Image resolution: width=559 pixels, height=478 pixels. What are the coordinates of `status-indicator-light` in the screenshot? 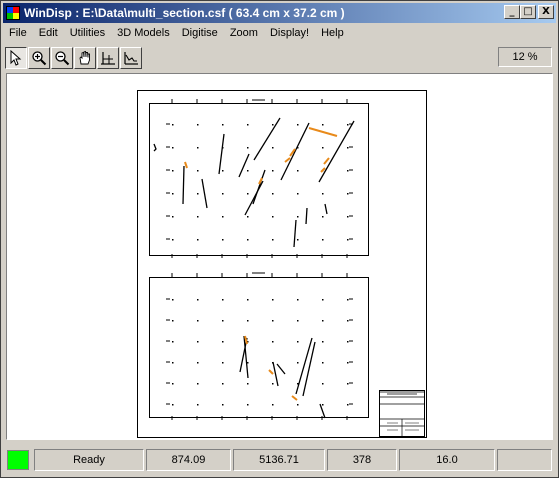 It's located at (18, 460).